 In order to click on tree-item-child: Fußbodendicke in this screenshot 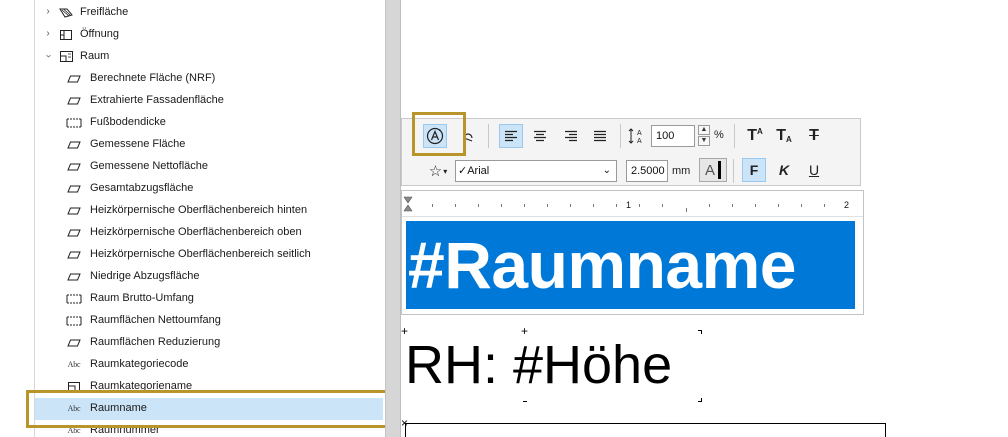, I will do `click(191, 123)`.